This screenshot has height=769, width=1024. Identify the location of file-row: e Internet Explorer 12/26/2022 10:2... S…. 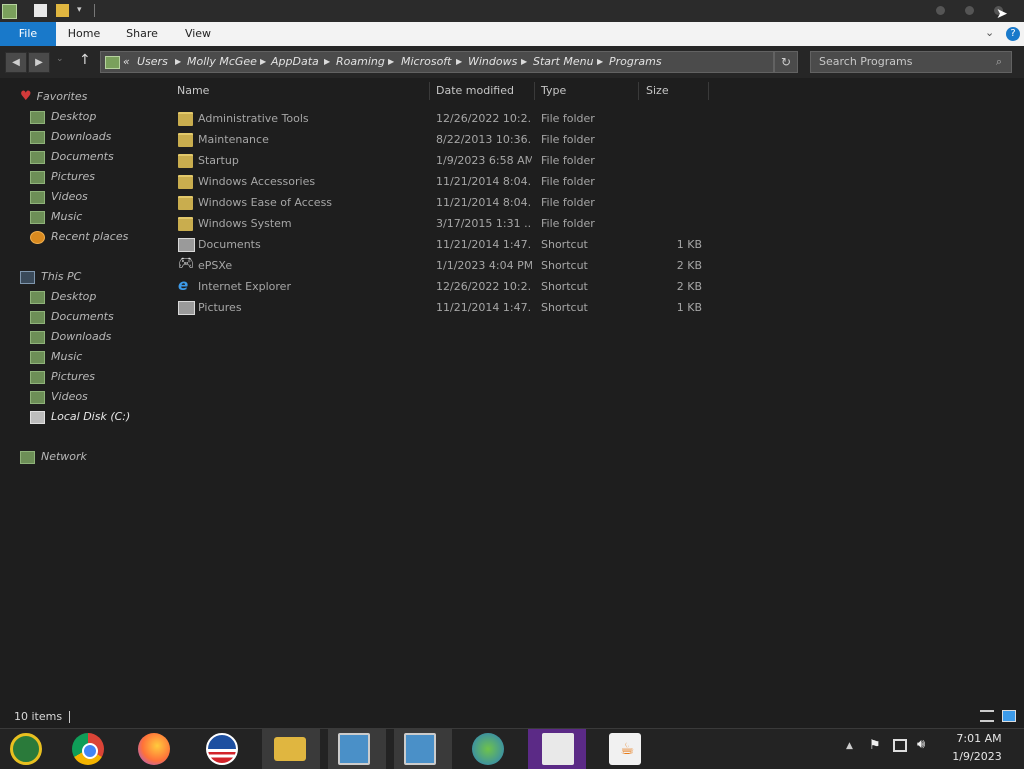
(440, 286).